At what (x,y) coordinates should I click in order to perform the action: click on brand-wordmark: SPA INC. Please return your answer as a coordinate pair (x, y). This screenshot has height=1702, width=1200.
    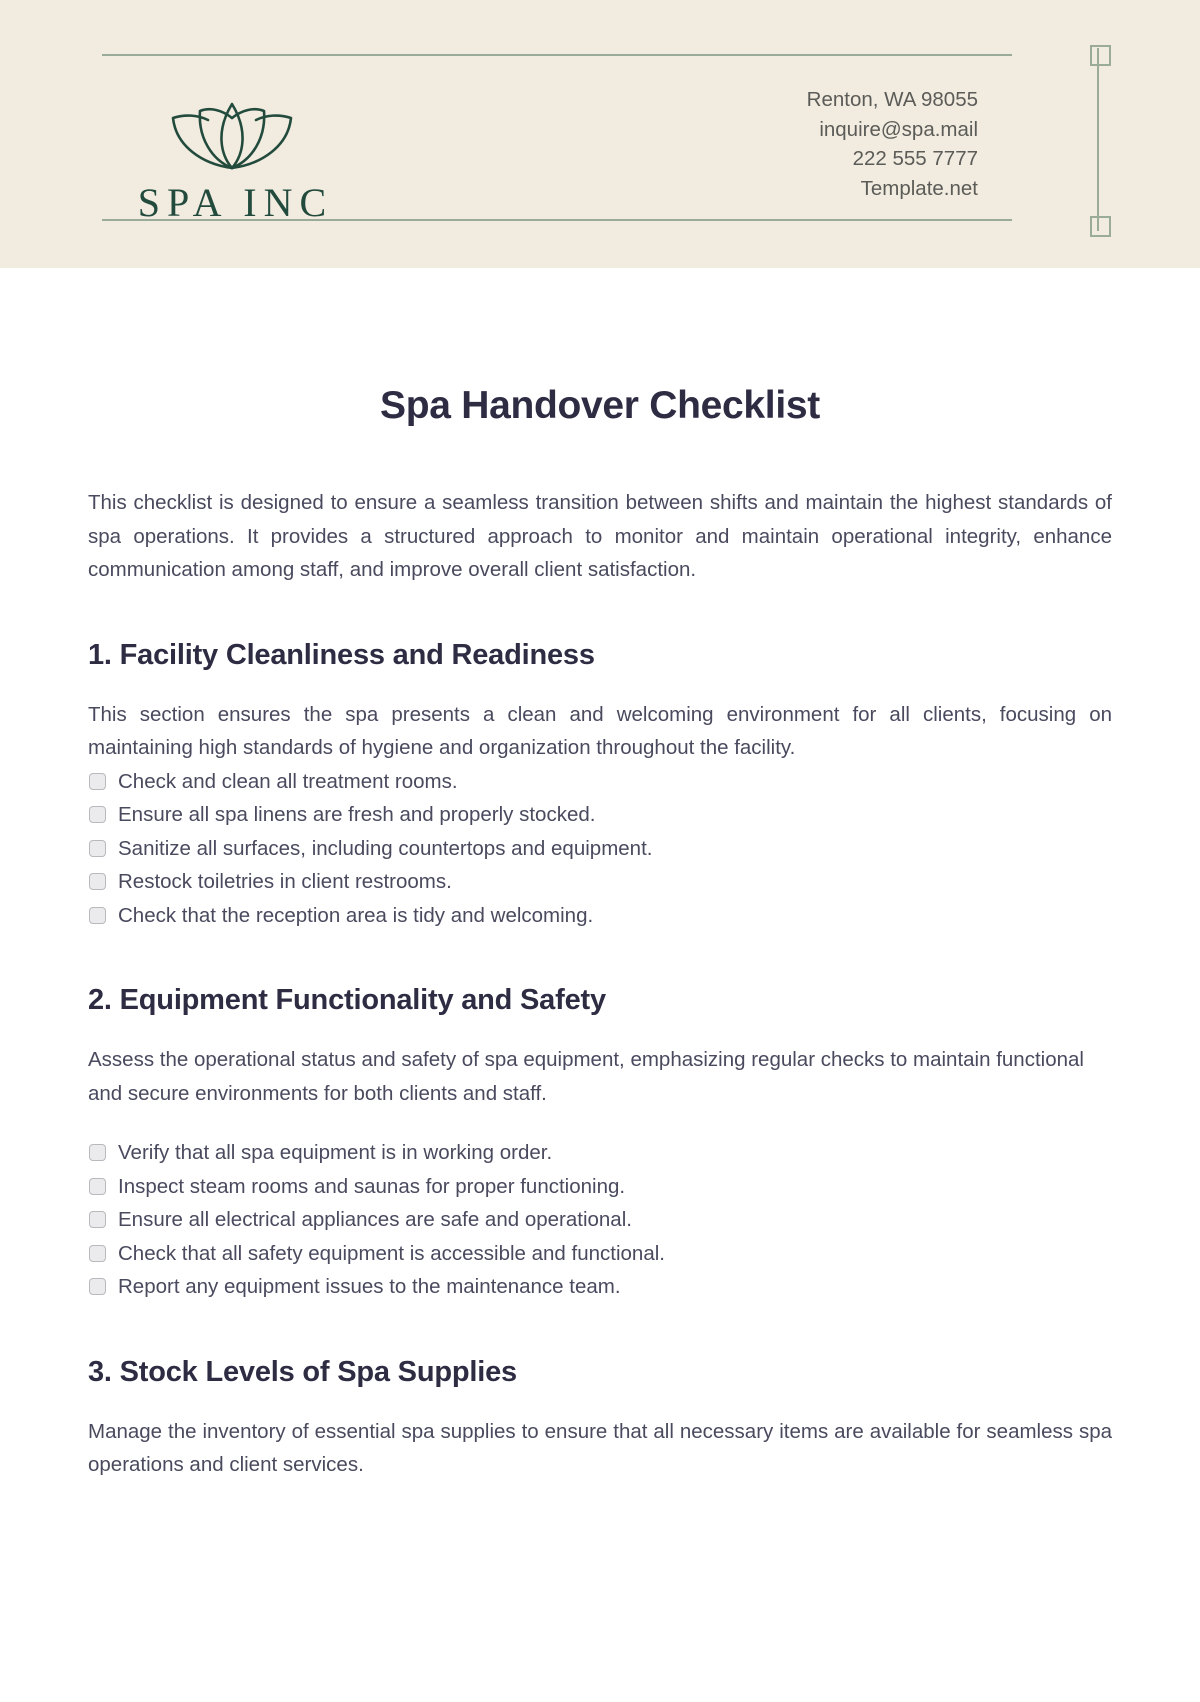
    Looking at the image, I should click on (235, 202).